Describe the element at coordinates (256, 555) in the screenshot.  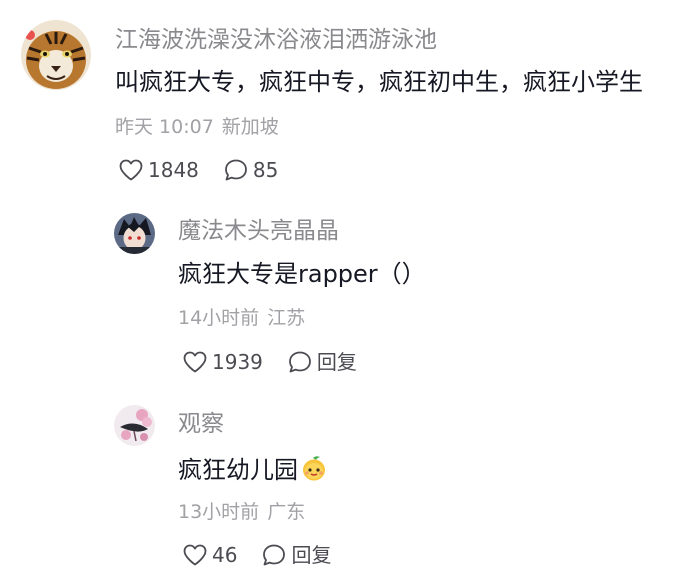
I see `reply-actions: 46 回复` at that location.